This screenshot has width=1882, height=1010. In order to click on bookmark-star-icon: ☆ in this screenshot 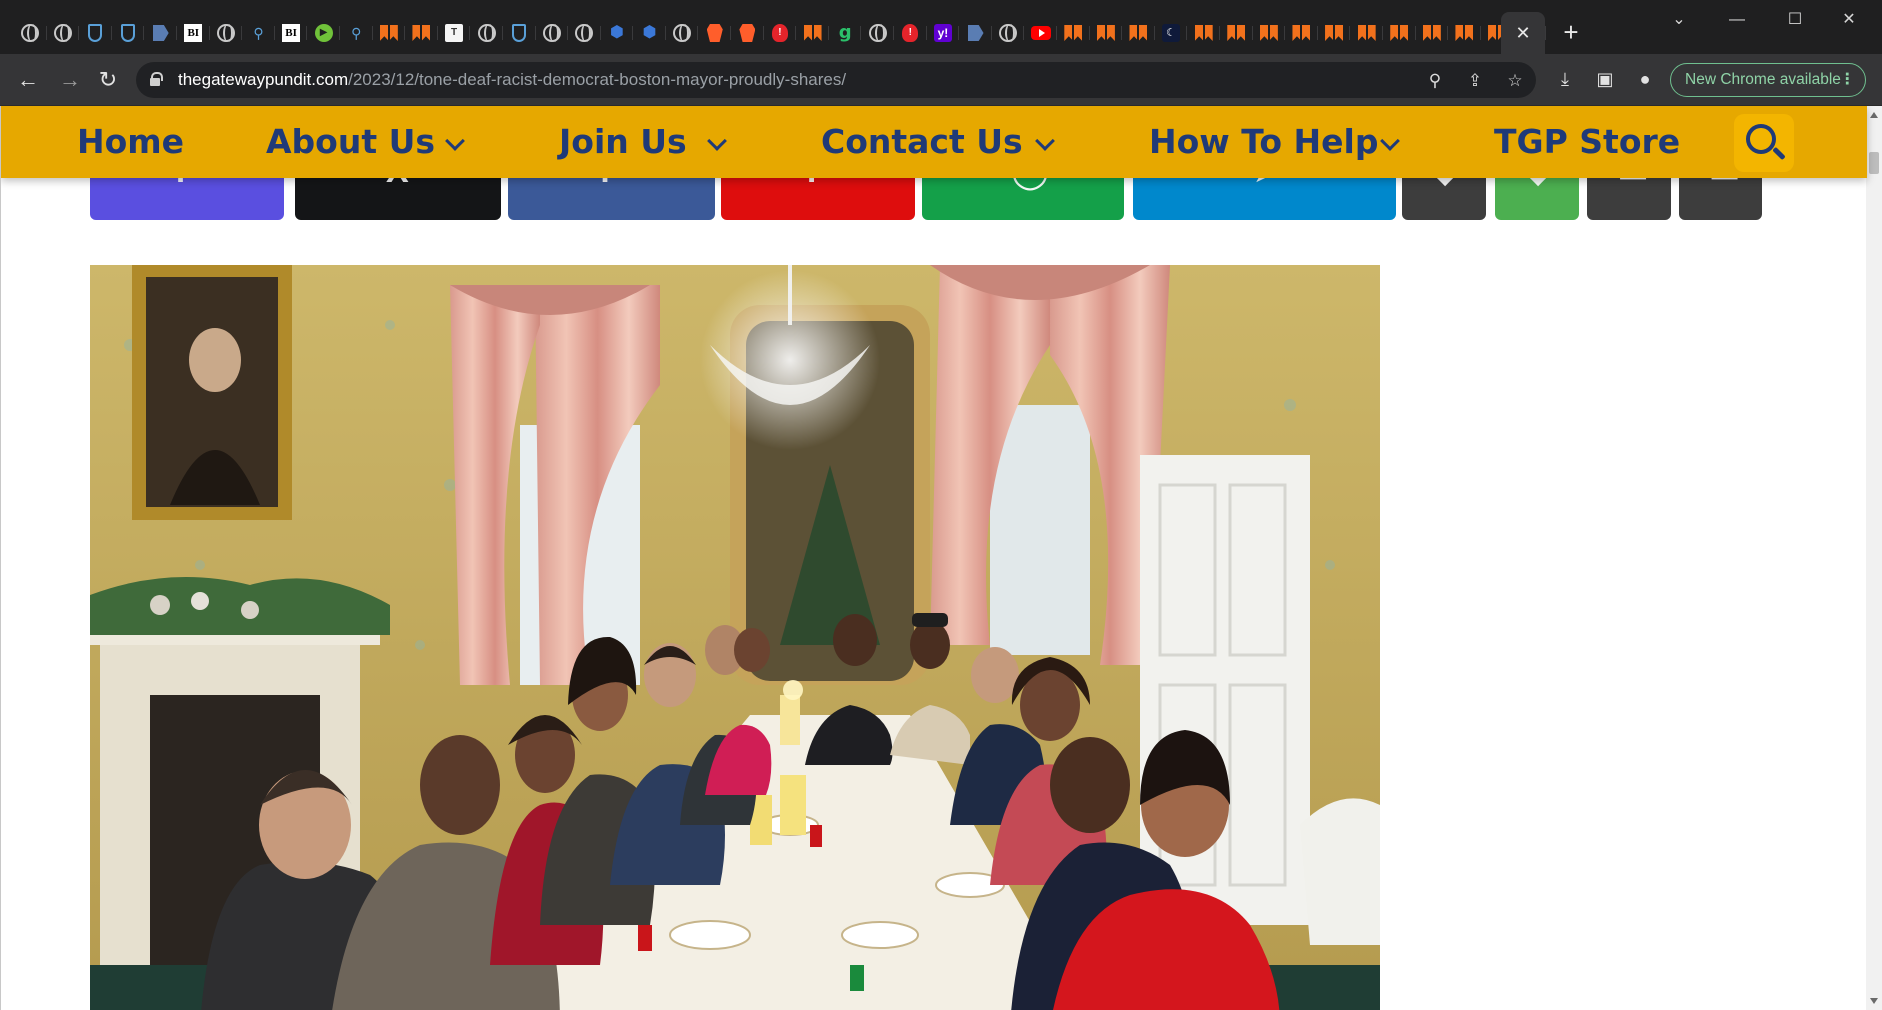, I will do `click(1515, 81)`.